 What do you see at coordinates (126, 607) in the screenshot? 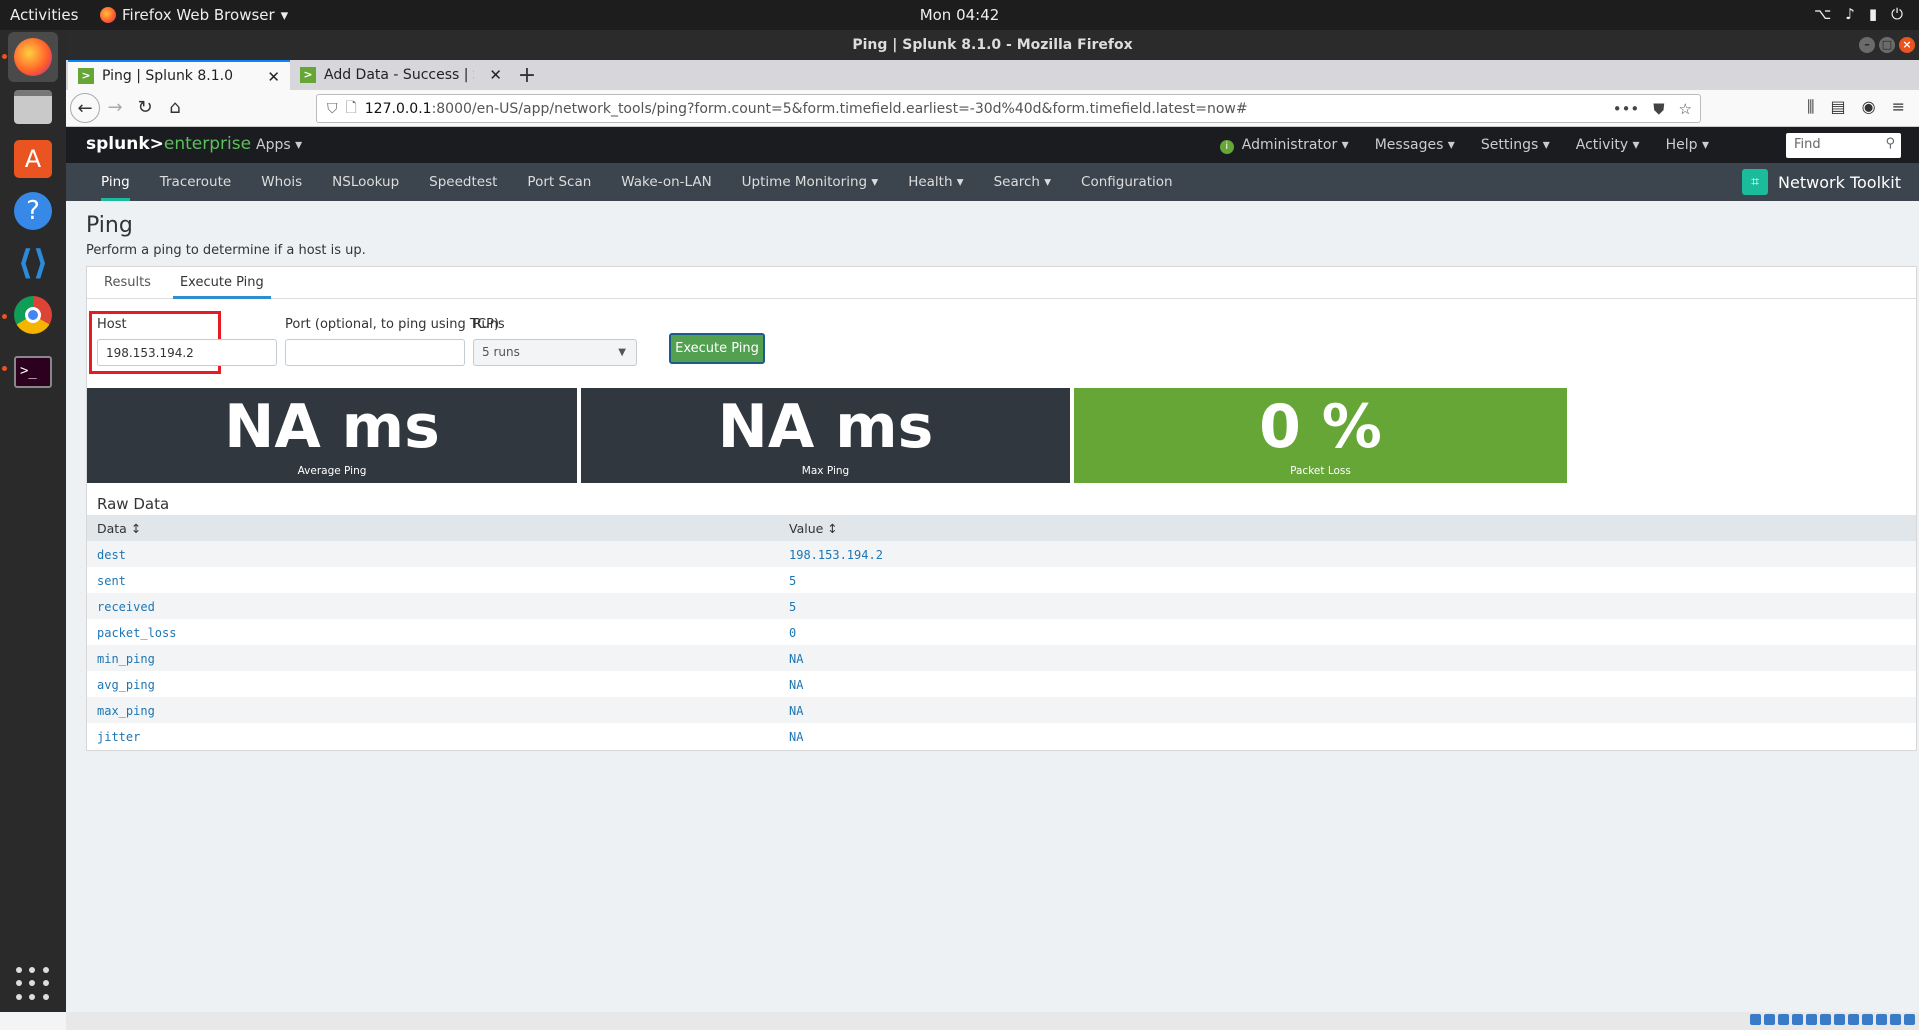
I see `cell-data: received` at bounding box center [126, 607].